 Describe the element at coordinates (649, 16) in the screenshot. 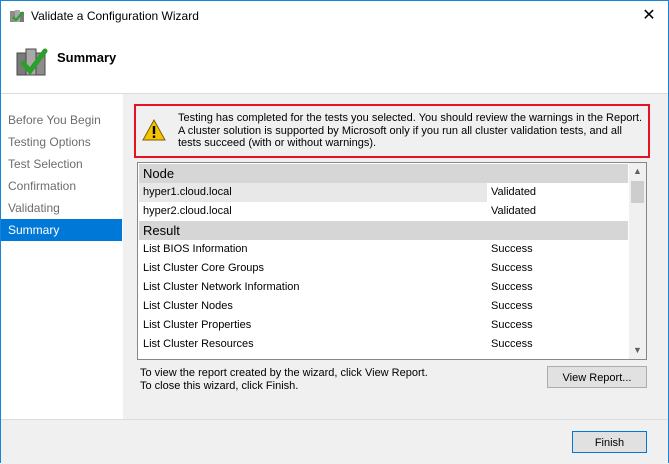

I see `close-icon: ✕` at that location.